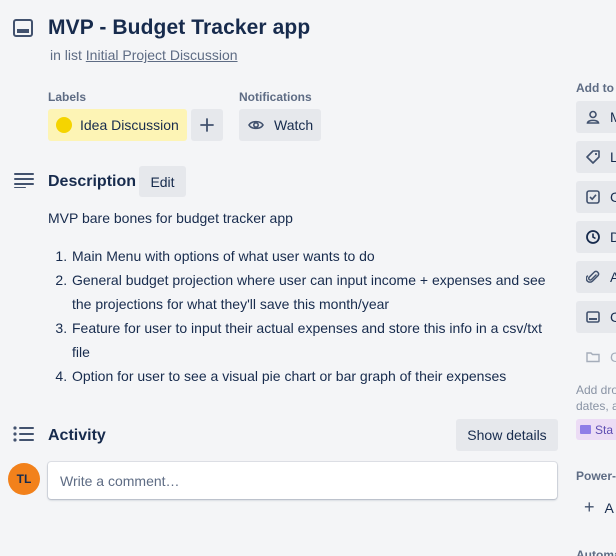 The height and width of the screenshot is (556, 616). What do you see at coordinates (589, 507) in the screenshot?
I see `plus-icon: +` at bounding box center [589, 507].